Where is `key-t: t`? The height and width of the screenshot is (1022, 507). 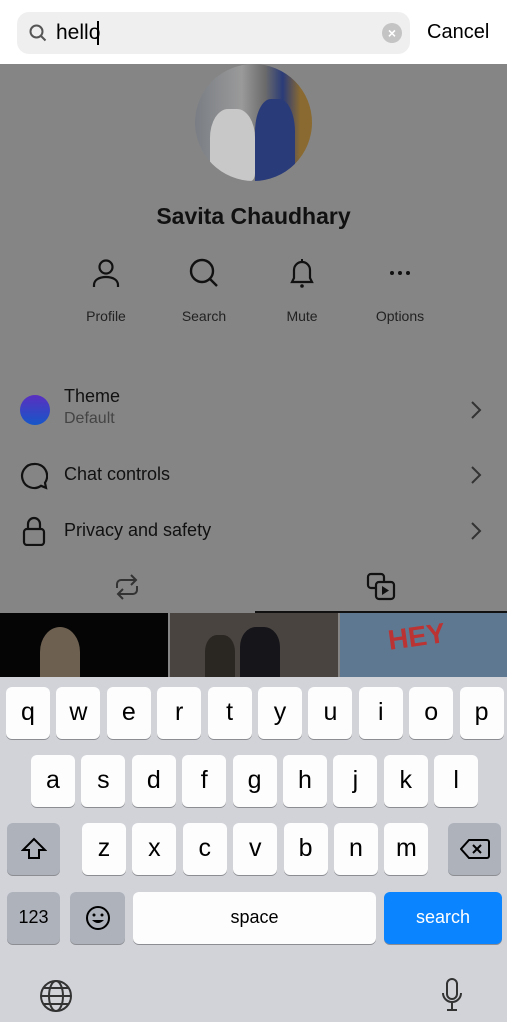 key-t: t is located at coordinates (229, 713).